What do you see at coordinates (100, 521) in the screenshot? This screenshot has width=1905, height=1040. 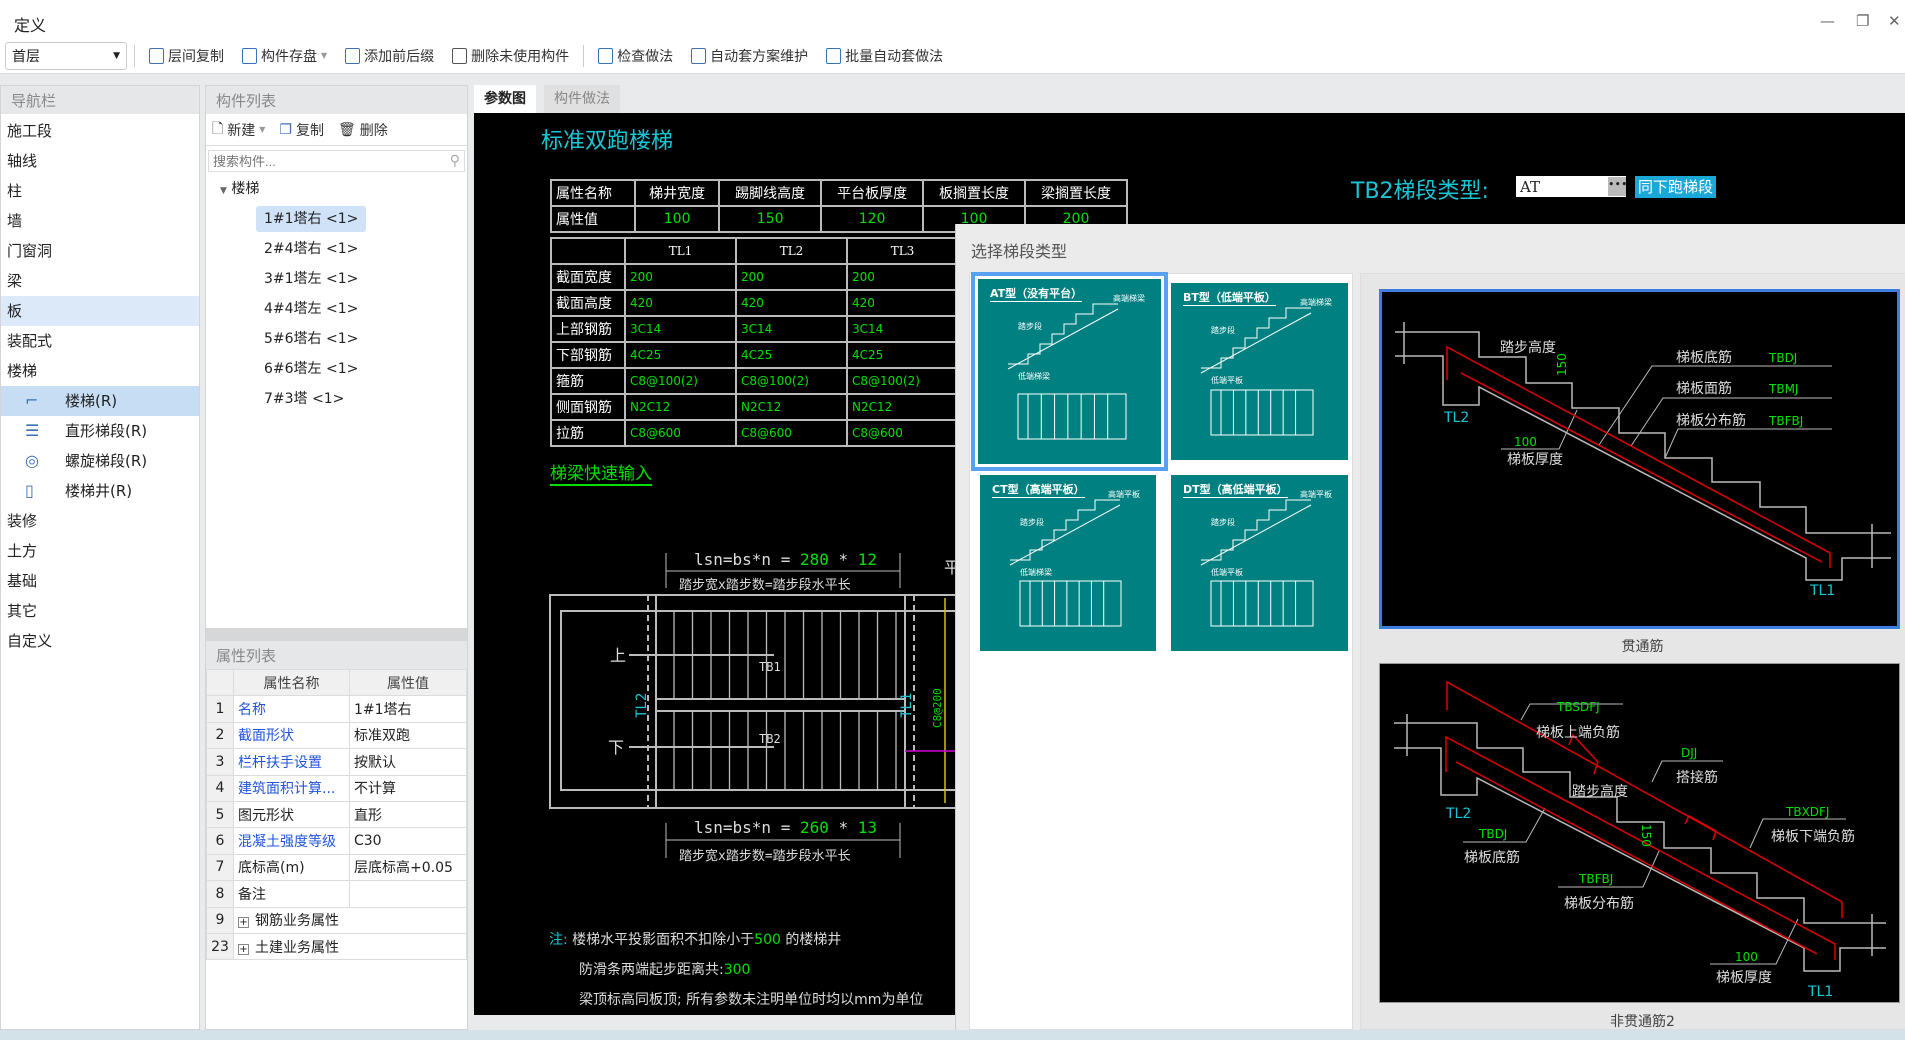 I see `nav-item: 装修` at bounding box center [100, 521].